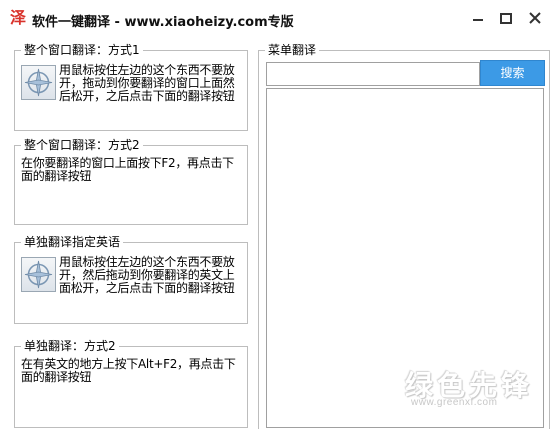  I want to click on minimize-icon, so click(478, 20).